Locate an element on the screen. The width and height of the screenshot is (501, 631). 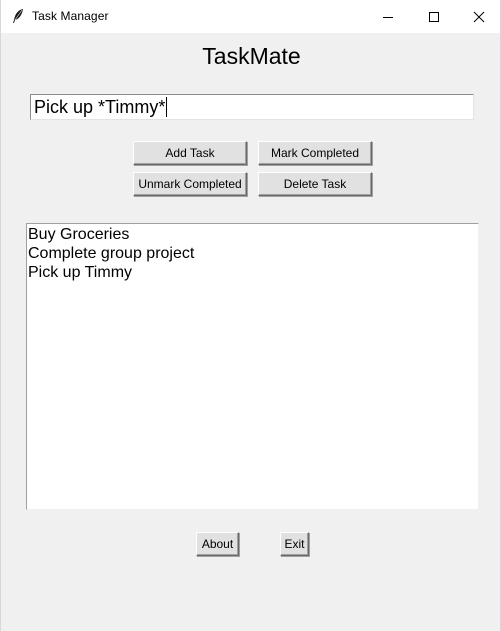
about-button: About is located at coordinates (217, 544).